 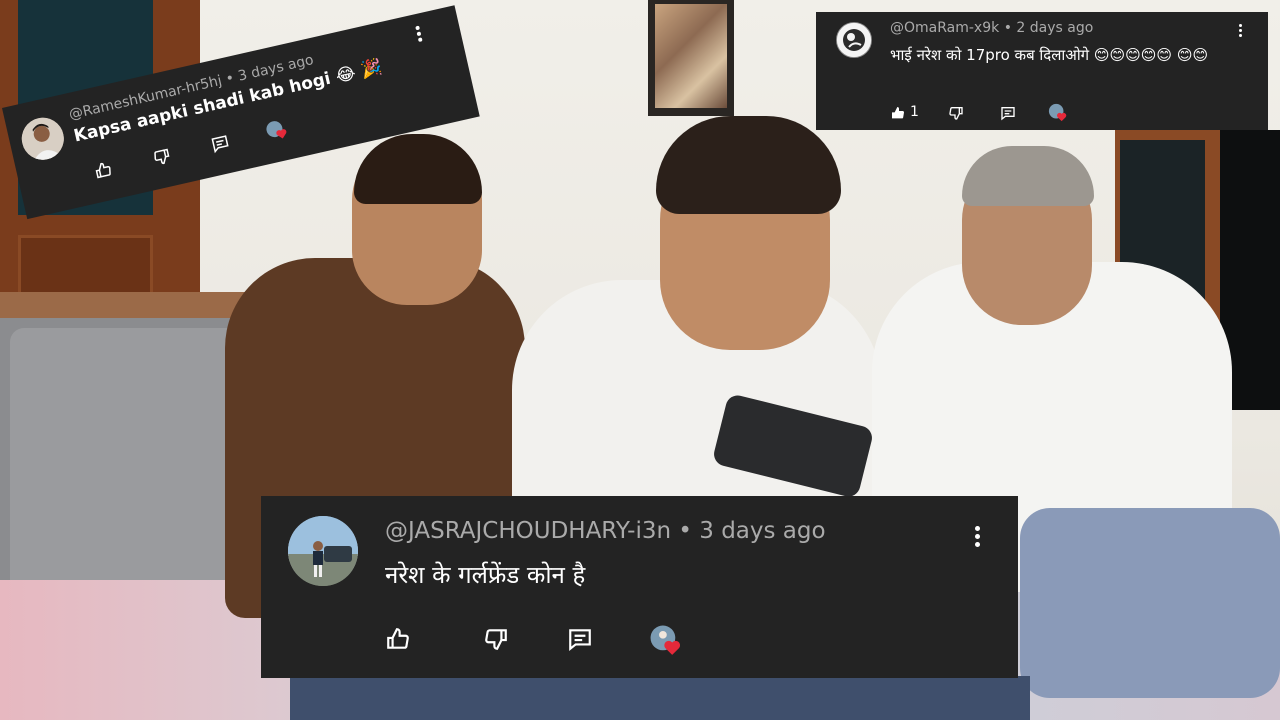 What do you see at coordinates (545, 639) in the screenshot?
I see `comment-actions` at bounding box center [545, 639].